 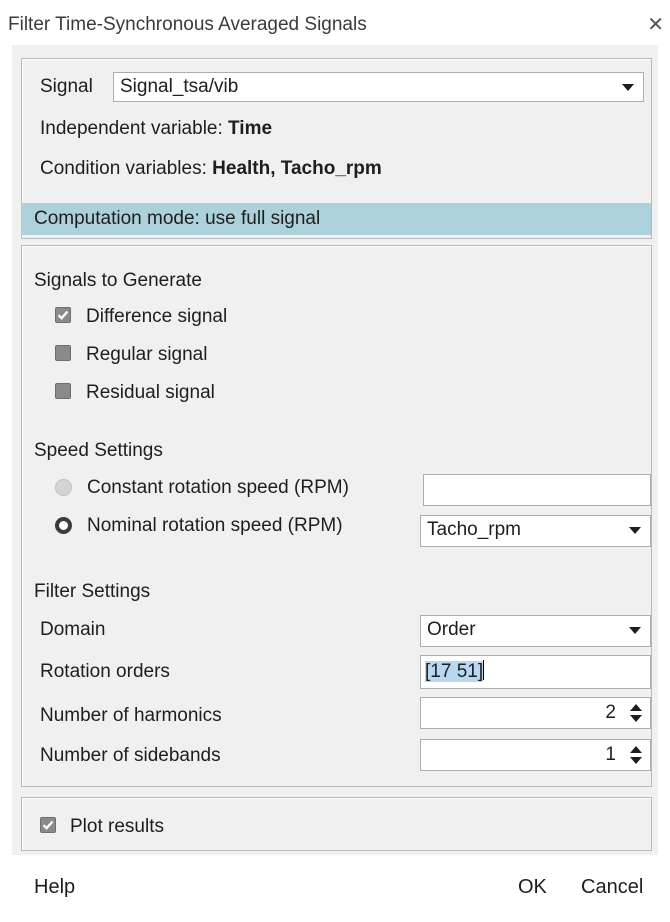 What do you see at coordinates (610, 712) in the screenshot?
I see `harmonics-value: 2` at bounding box center [610, 712].